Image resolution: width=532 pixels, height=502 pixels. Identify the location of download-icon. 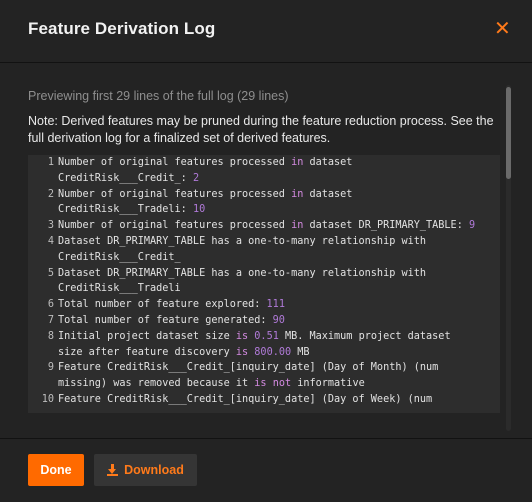
(113, 470).